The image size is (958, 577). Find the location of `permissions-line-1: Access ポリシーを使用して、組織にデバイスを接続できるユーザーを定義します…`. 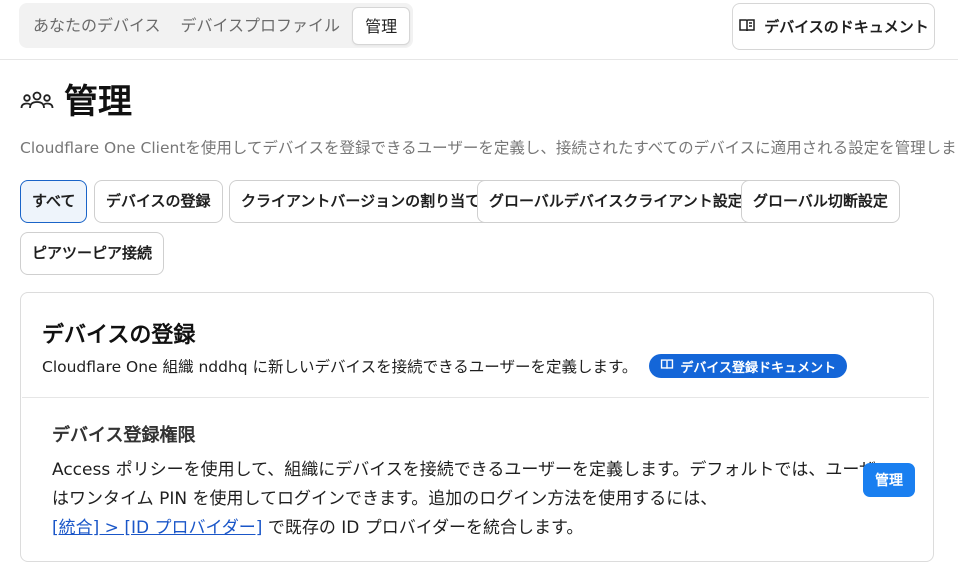

permissions-line-1: Access ポリシーを使用して、組織にデバイスを接続できるユーザーを定義します… is located at coordinates (473, 470).